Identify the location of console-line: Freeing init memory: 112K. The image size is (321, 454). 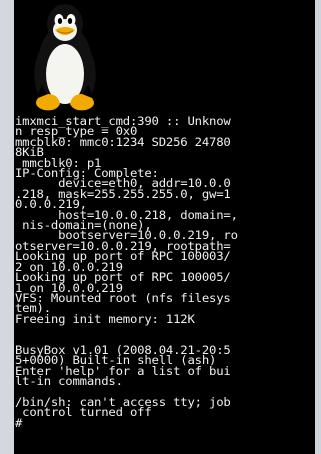
(105, 318).